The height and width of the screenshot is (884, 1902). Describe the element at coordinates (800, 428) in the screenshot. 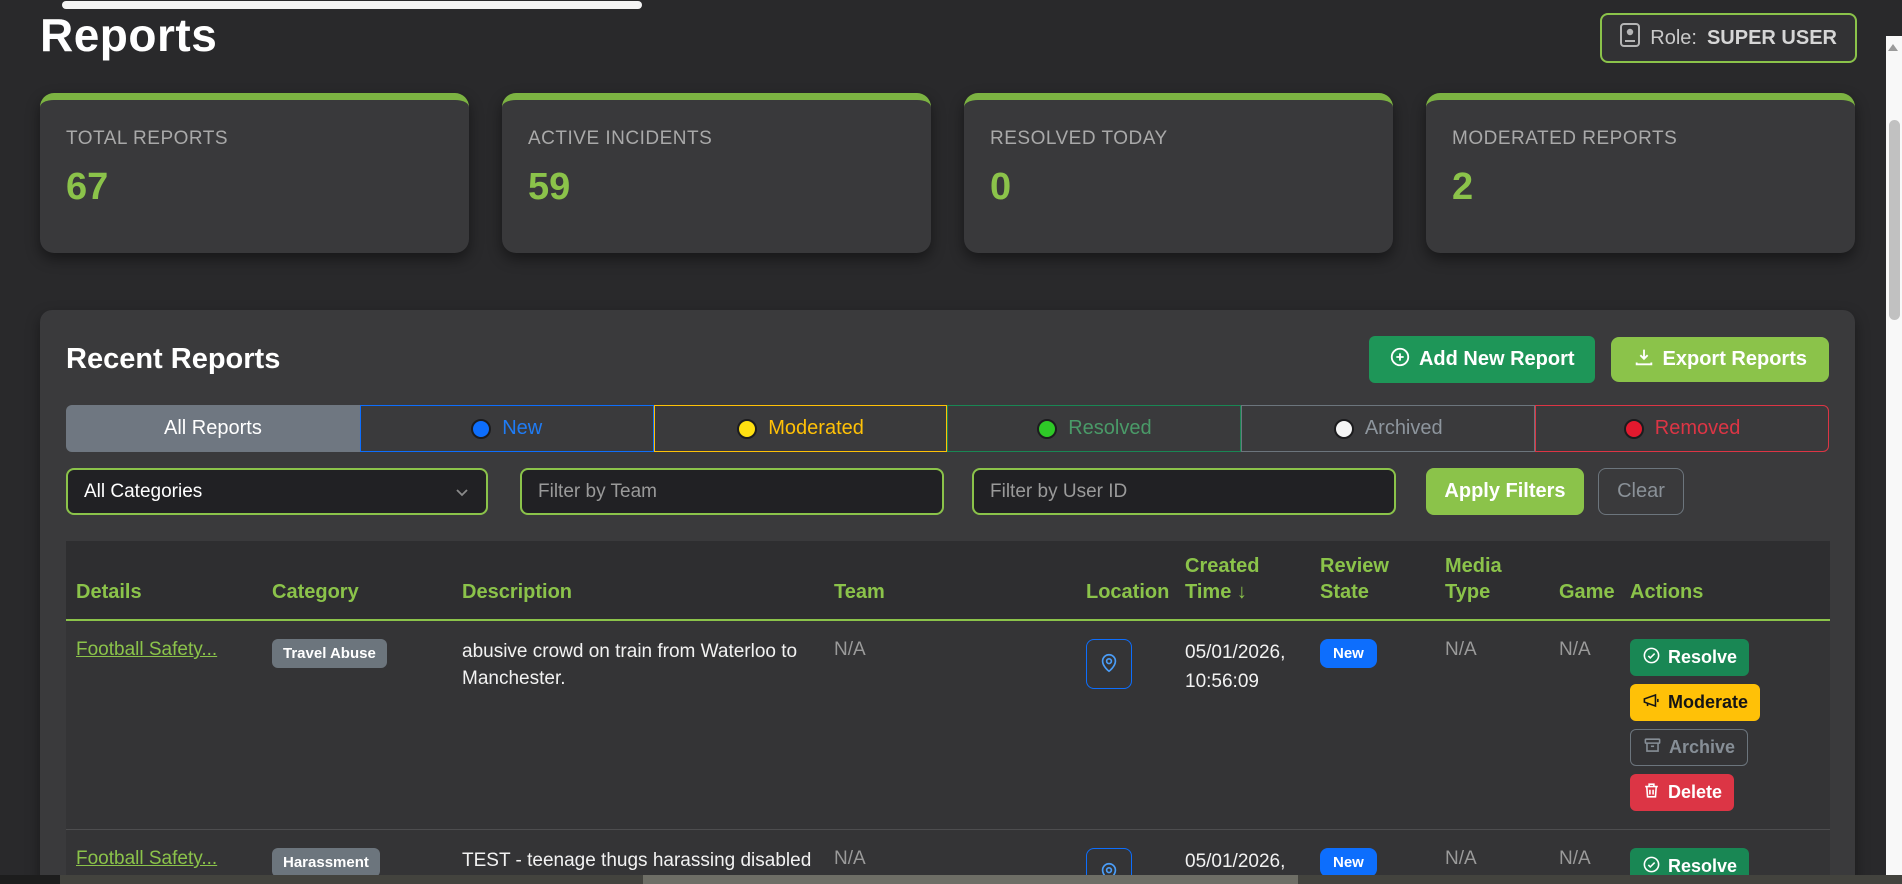

I see `tab-moderated: Moderated` at that location.